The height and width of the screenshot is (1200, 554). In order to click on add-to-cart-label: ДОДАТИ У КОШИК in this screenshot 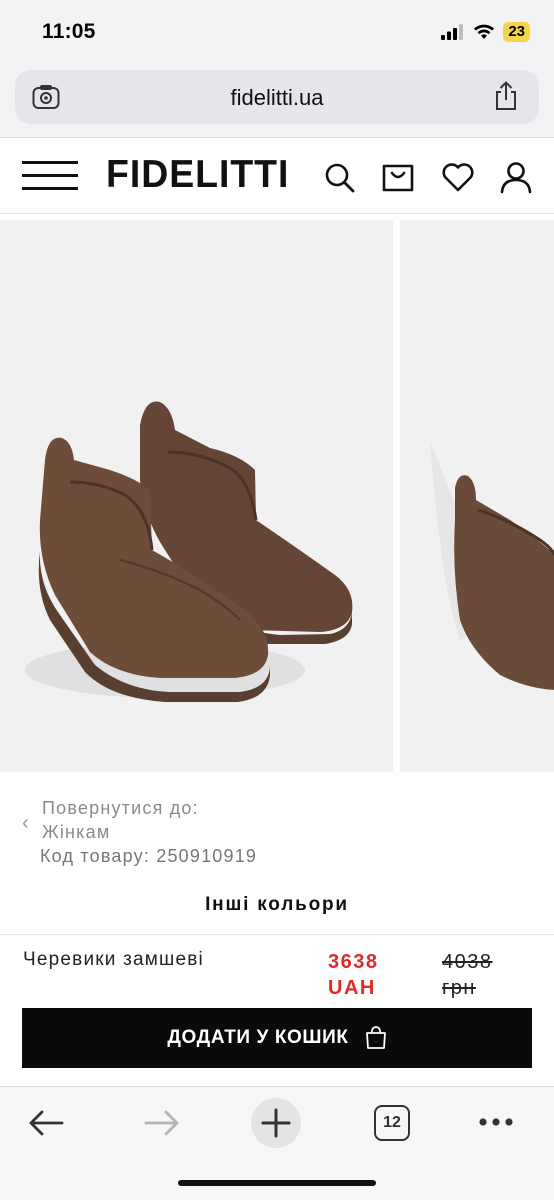, I will do `click(258, 1037)`.